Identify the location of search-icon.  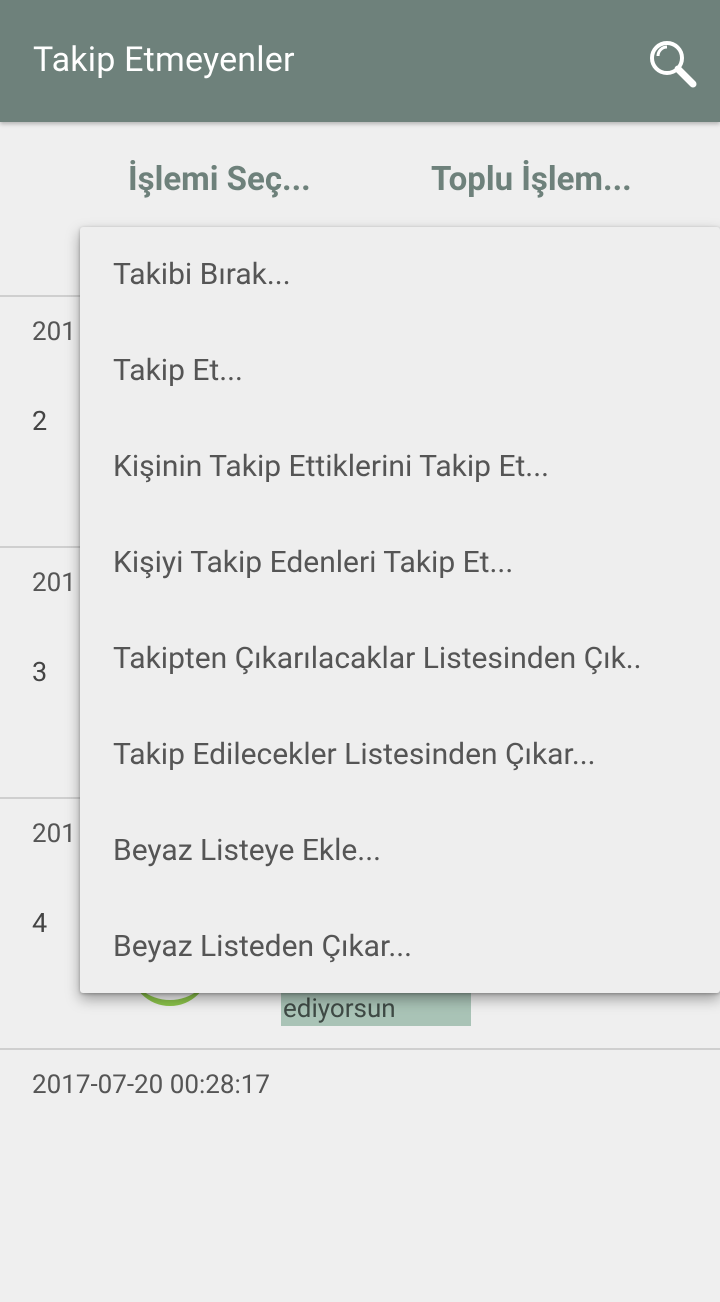
(673, 64).